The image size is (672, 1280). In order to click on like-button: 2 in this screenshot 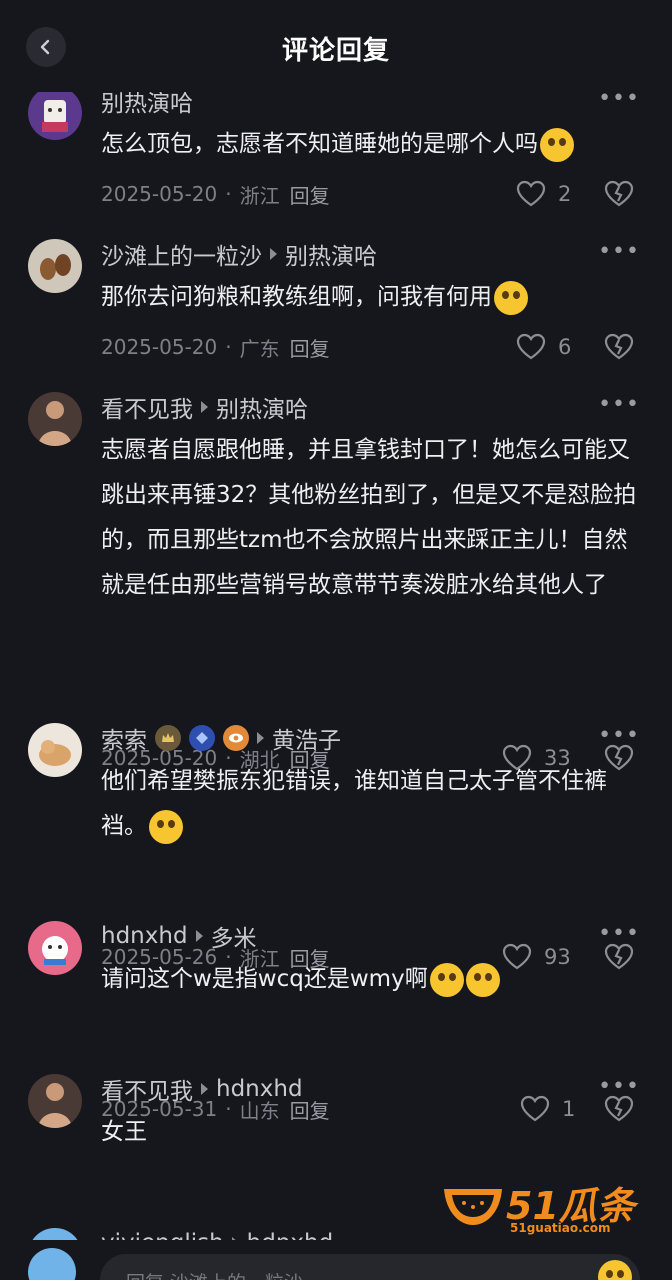, I will do `click(543, 194)`.